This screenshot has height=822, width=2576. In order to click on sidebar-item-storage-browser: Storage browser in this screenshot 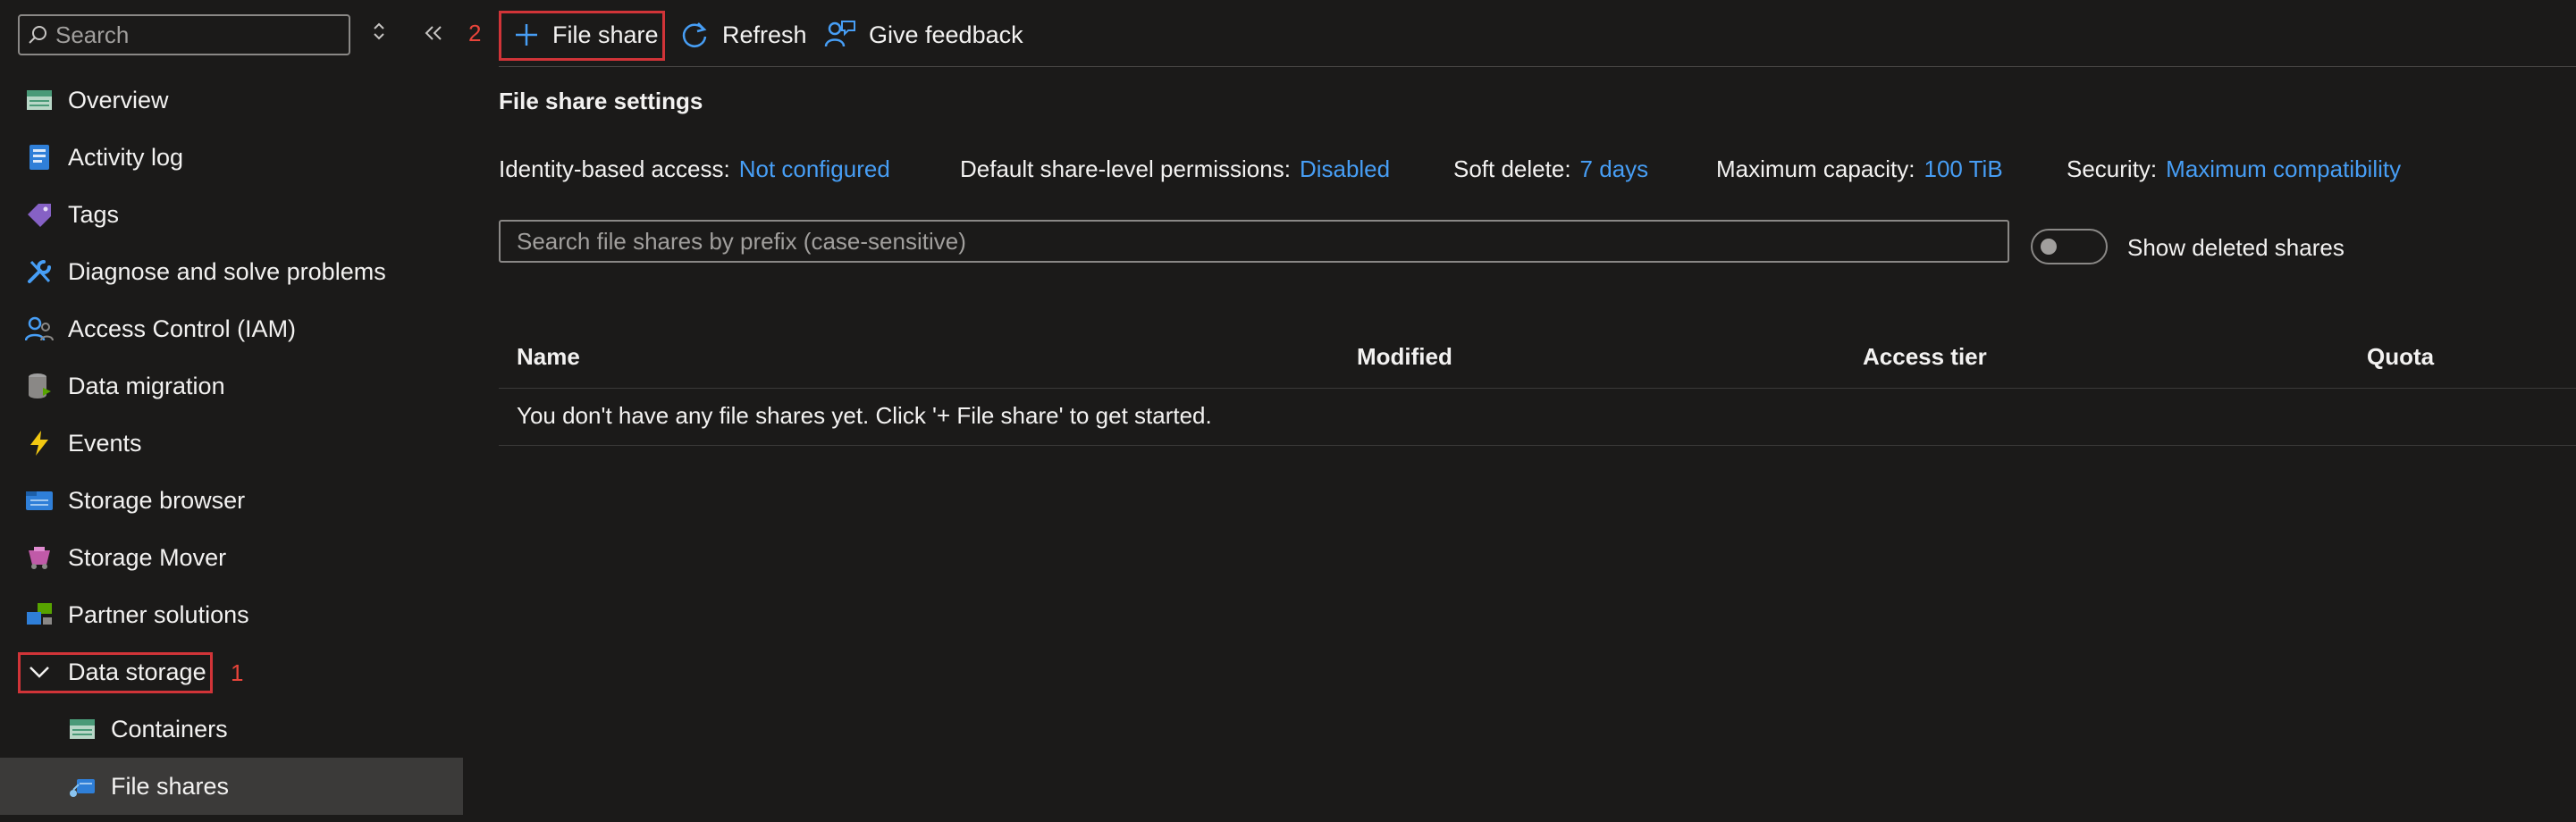, I will do `click(232, 500)`.